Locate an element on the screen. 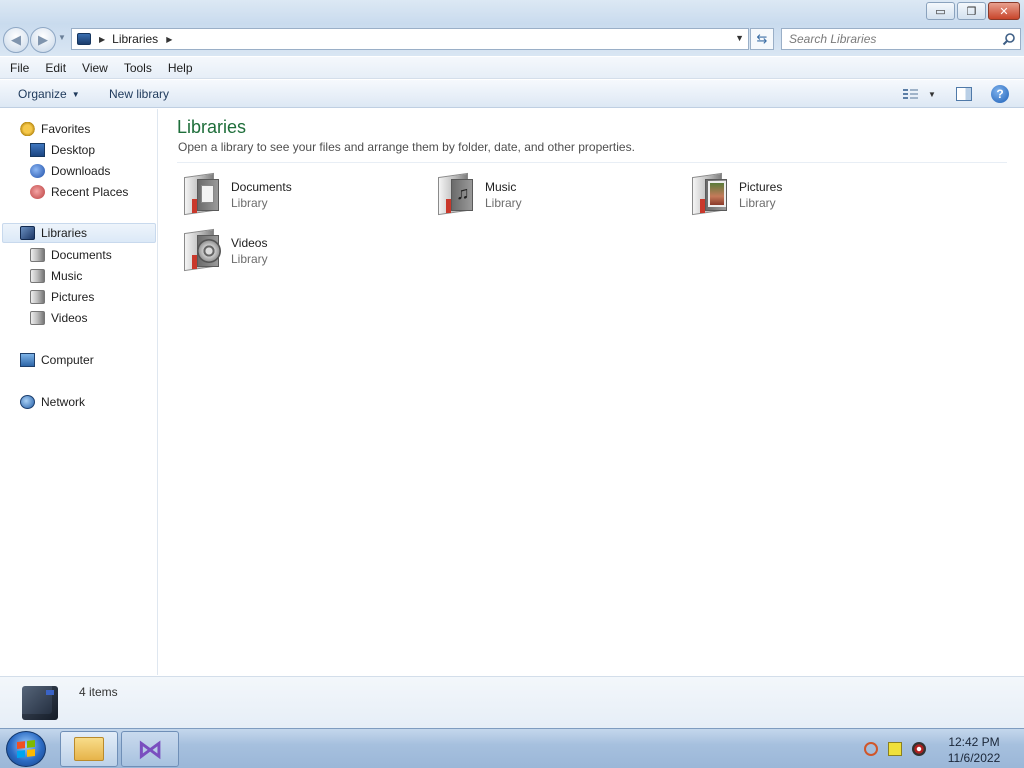 The height and width of the screenshot is (768, 1024). item-count: 4 items is located at coordinates (98, 692).